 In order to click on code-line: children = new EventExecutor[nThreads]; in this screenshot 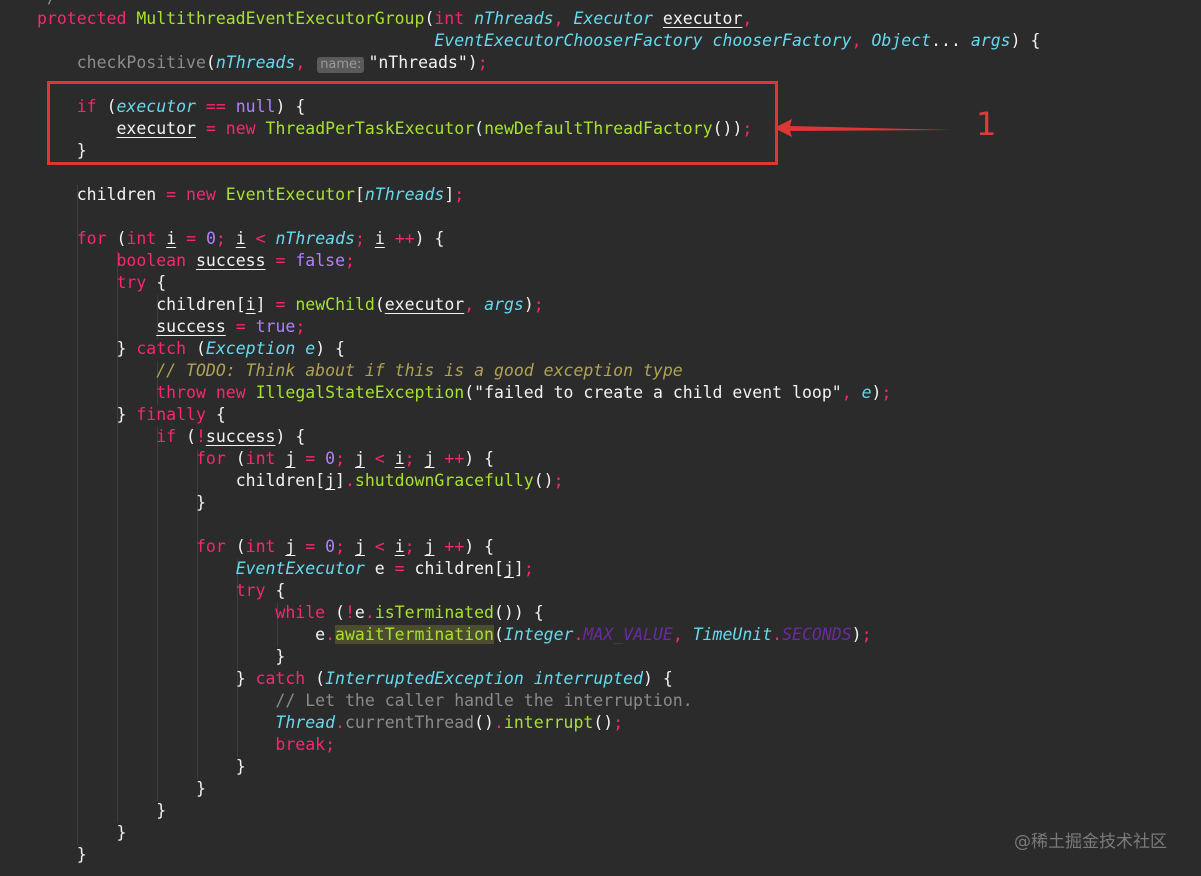, I will do `click(270, 194)`.